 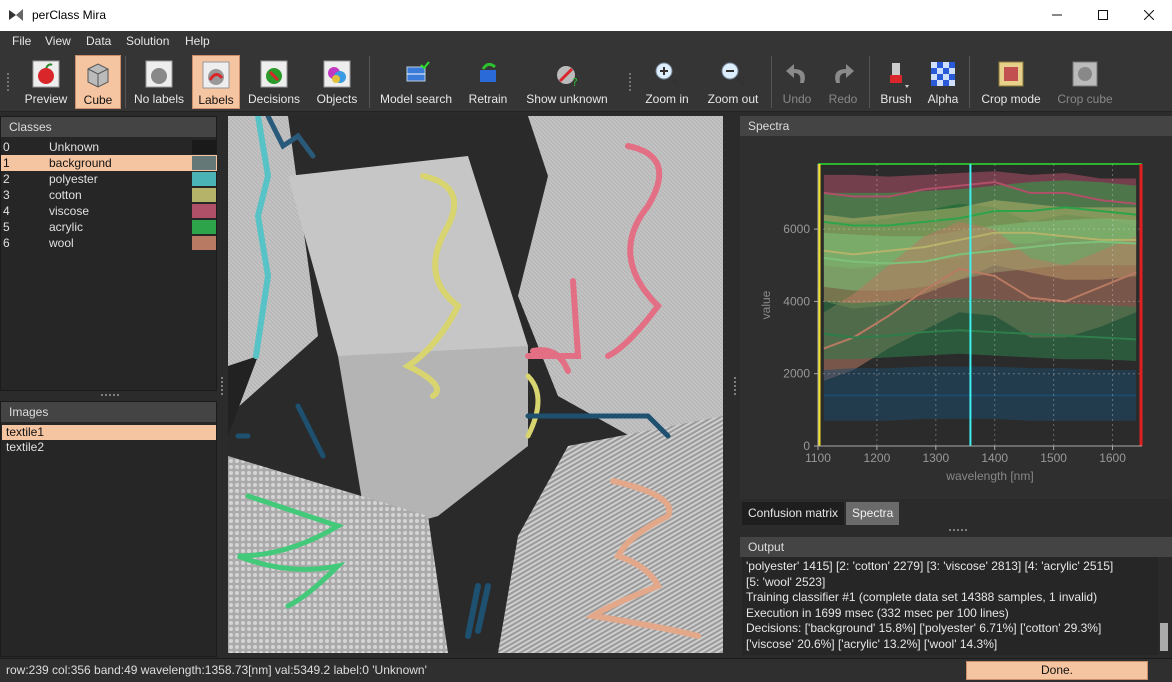 I want to click on classes-header: Classes, so click(x=108, y=127).